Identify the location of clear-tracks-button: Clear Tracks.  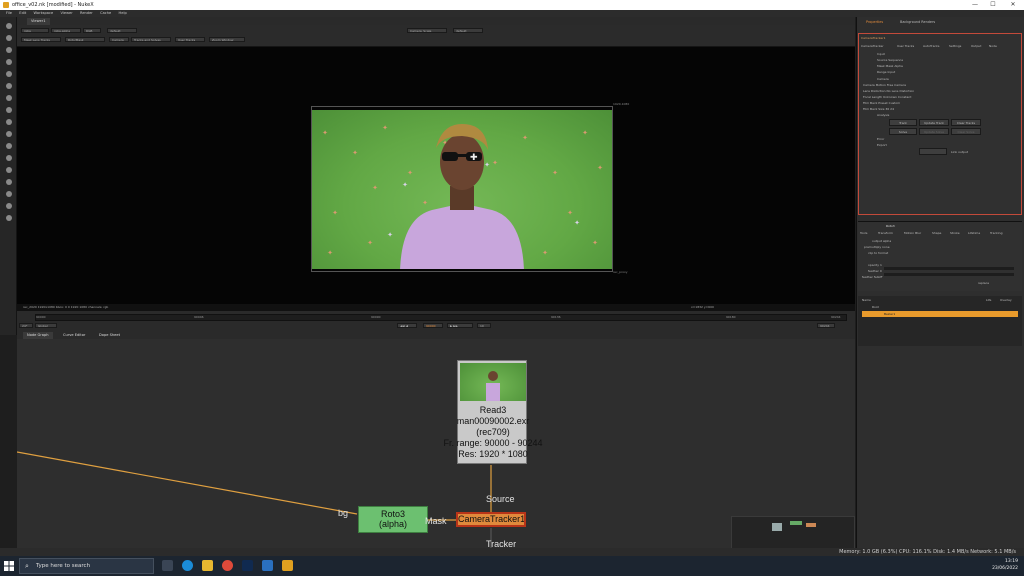
(966, 122).